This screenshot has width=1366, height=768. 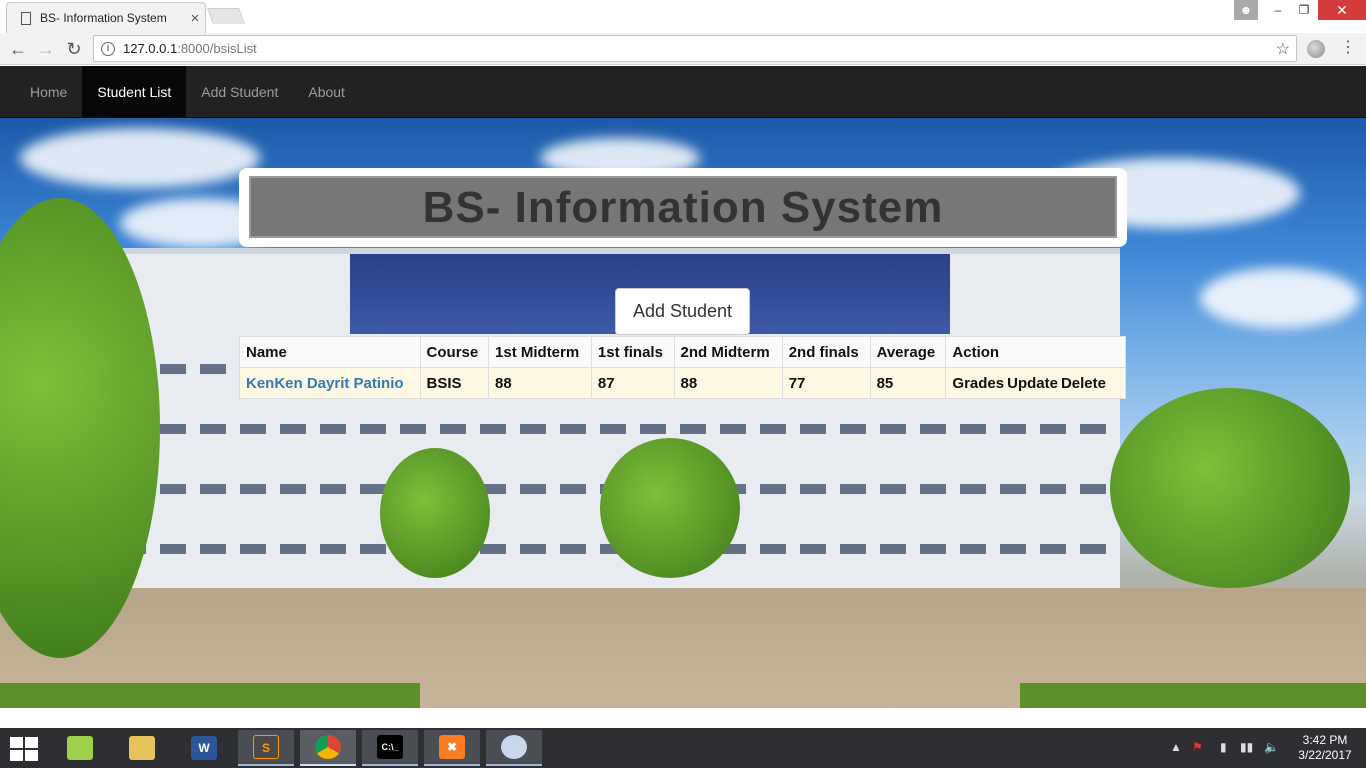 What do you see at coordinates (1035, 352) in the screenshot?
I see `column-header: Action` at bounding box center [1035, 352].